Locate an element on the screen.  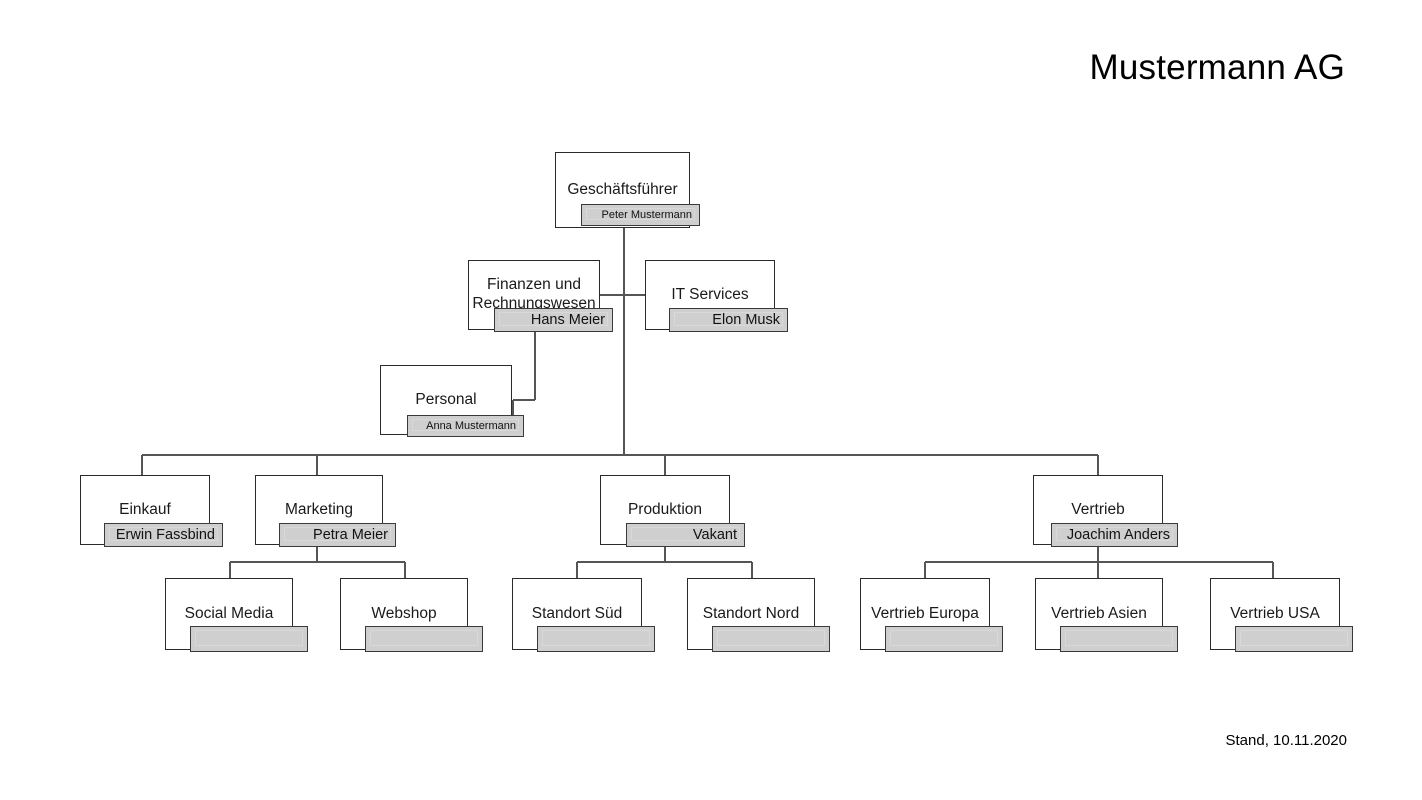
revision-note: Stand, 10.11.2020 is located at coordinates (1286, 740).